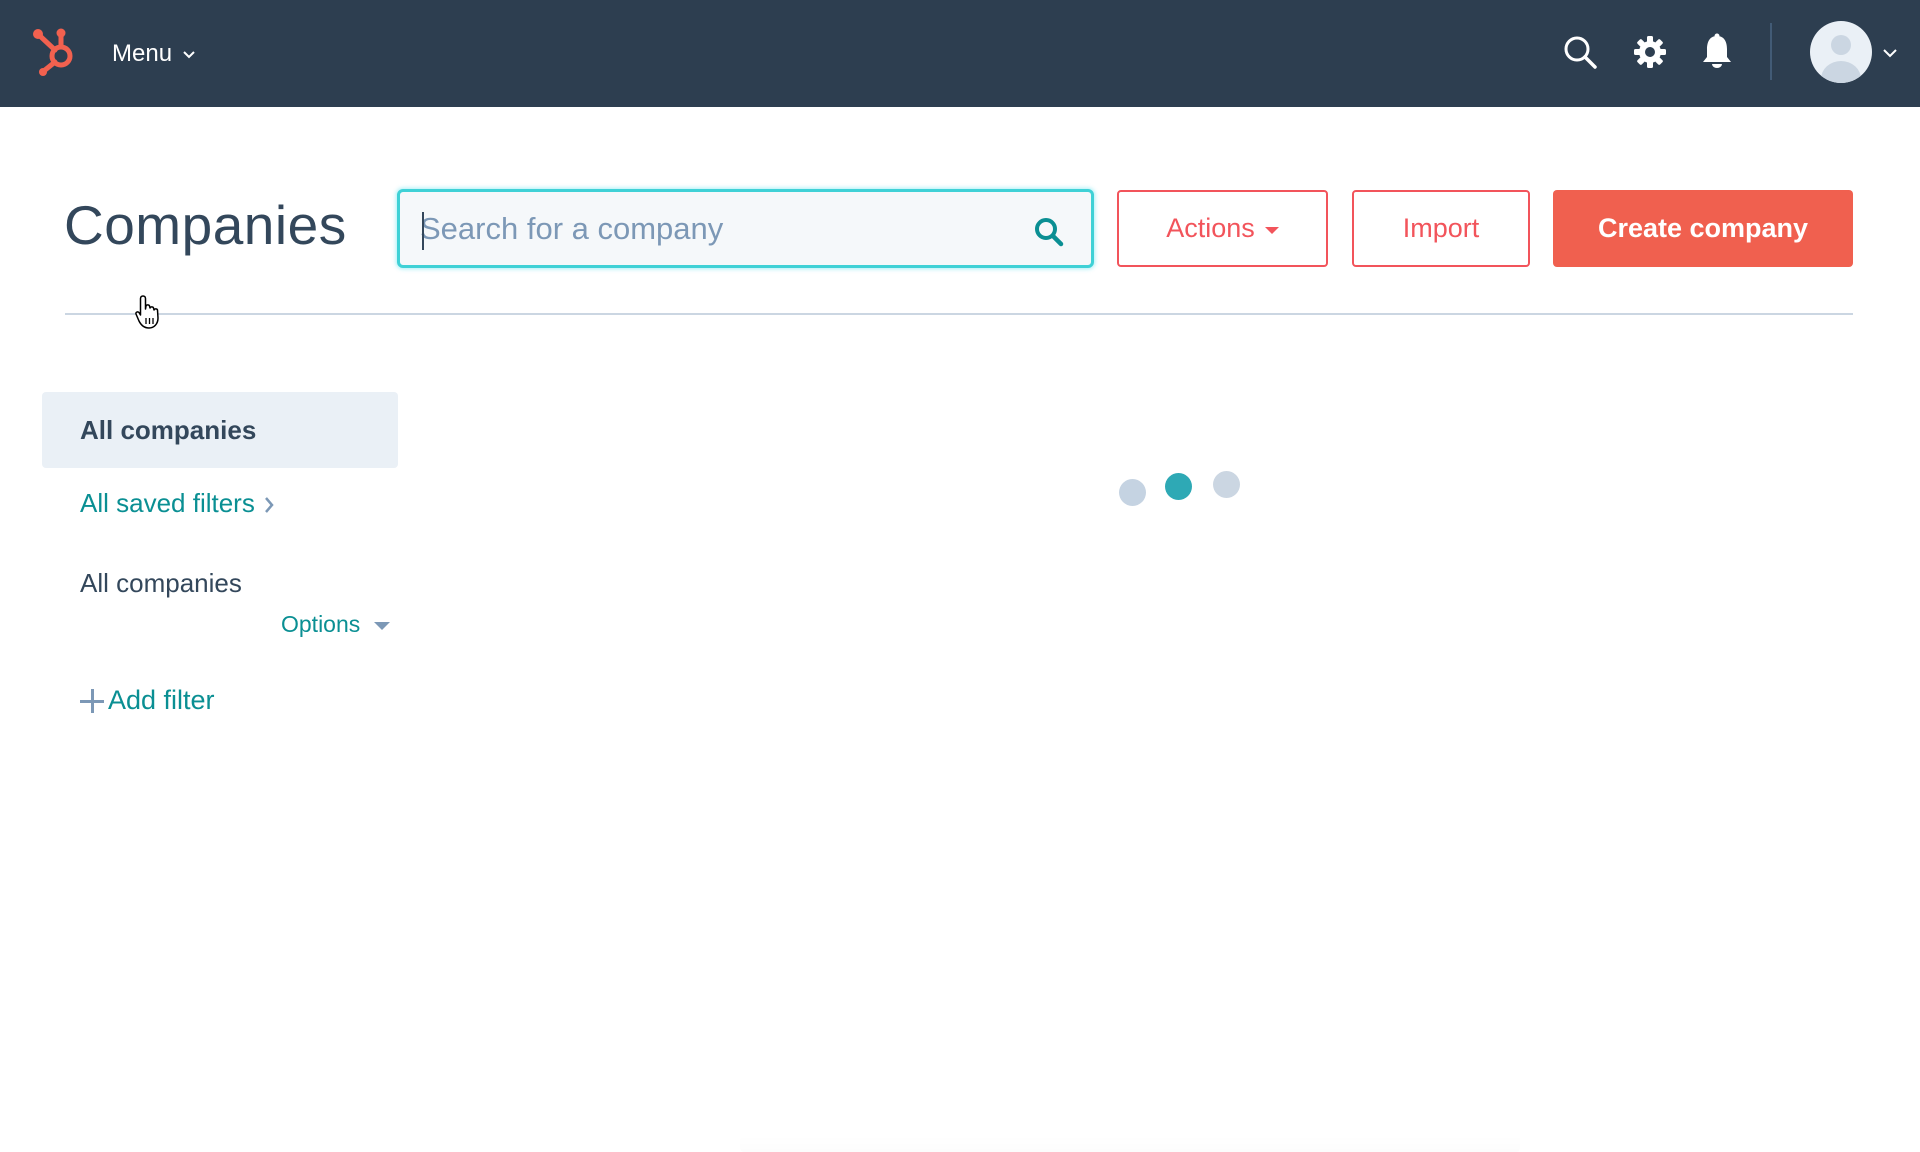 The height and width of the screenshot is (1152, 1920). Describe the element at coordinates (167, 503) in the screenshot. I see `saved-filters-label: All saved filters` at that location.